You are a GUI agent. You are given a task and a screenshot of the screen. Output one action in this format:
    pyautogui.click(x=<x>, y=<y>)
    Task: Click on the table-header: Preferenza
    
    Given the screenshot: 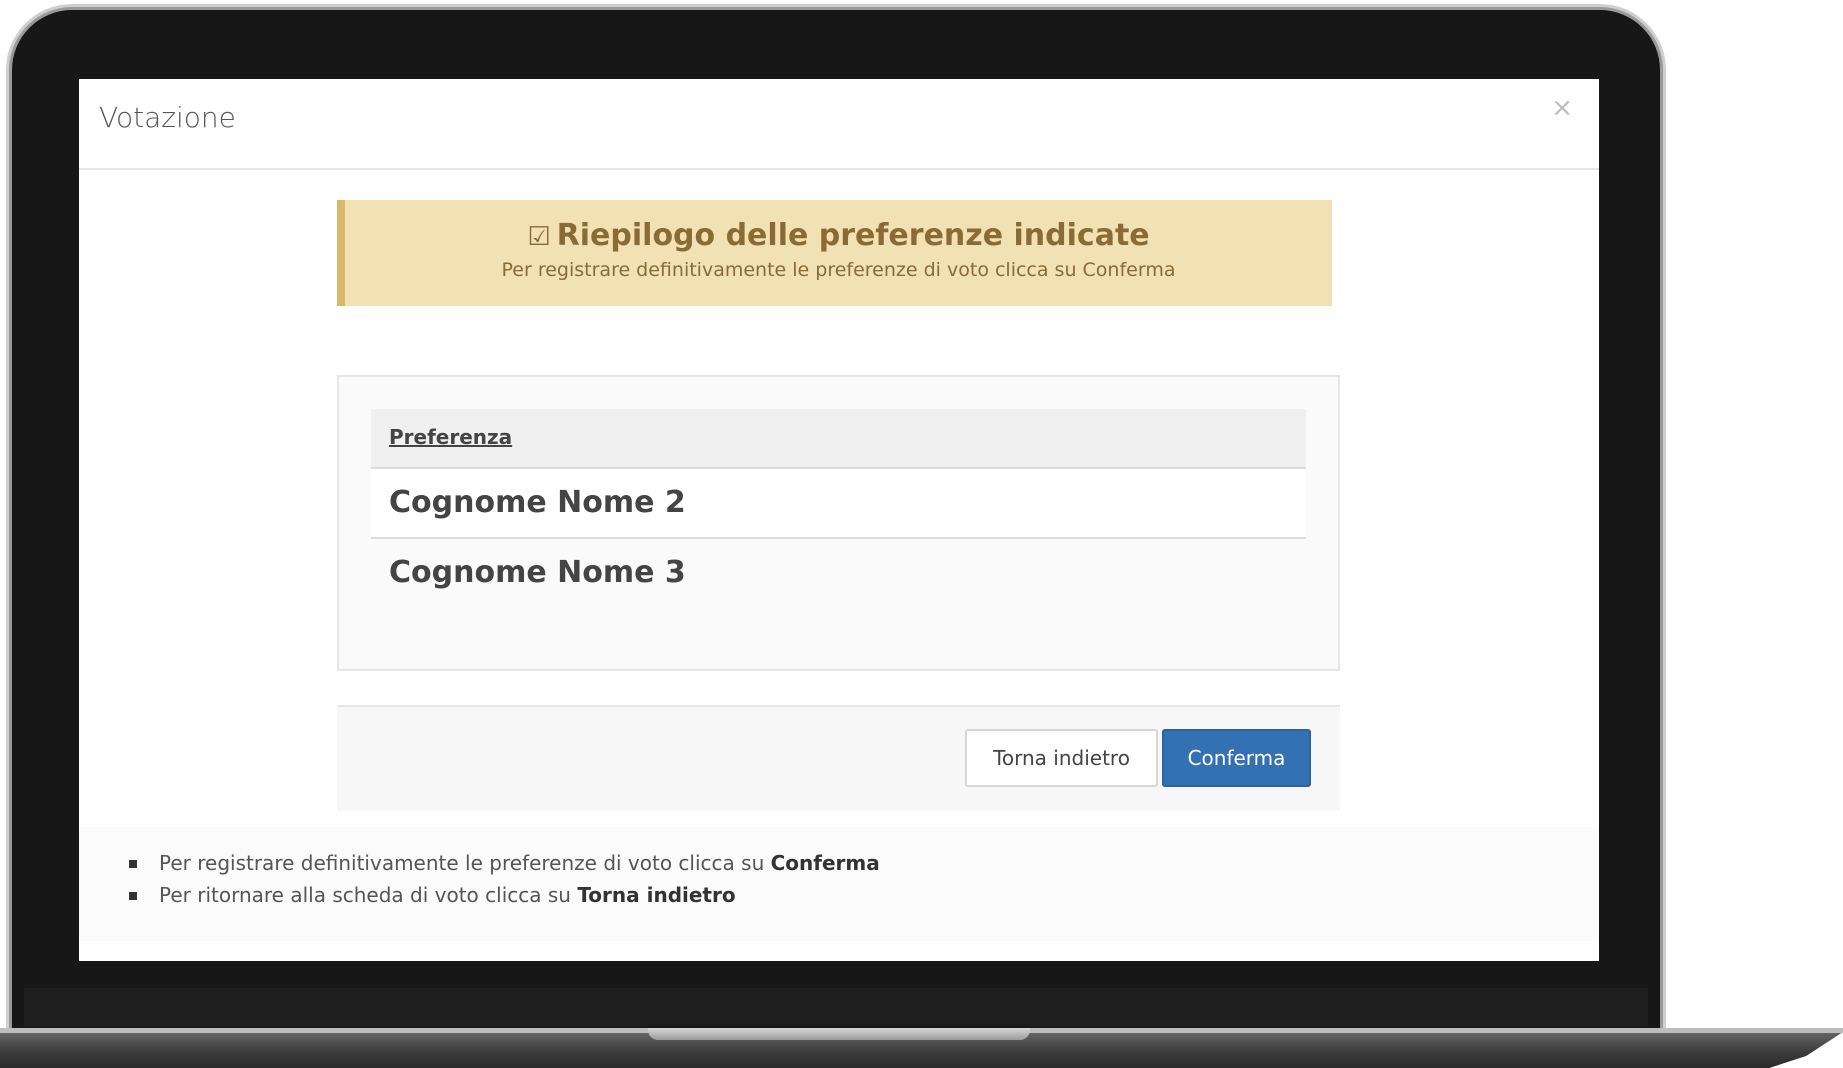 What is the action you would take?
    pyautogui.click(x=838, y=439)
    